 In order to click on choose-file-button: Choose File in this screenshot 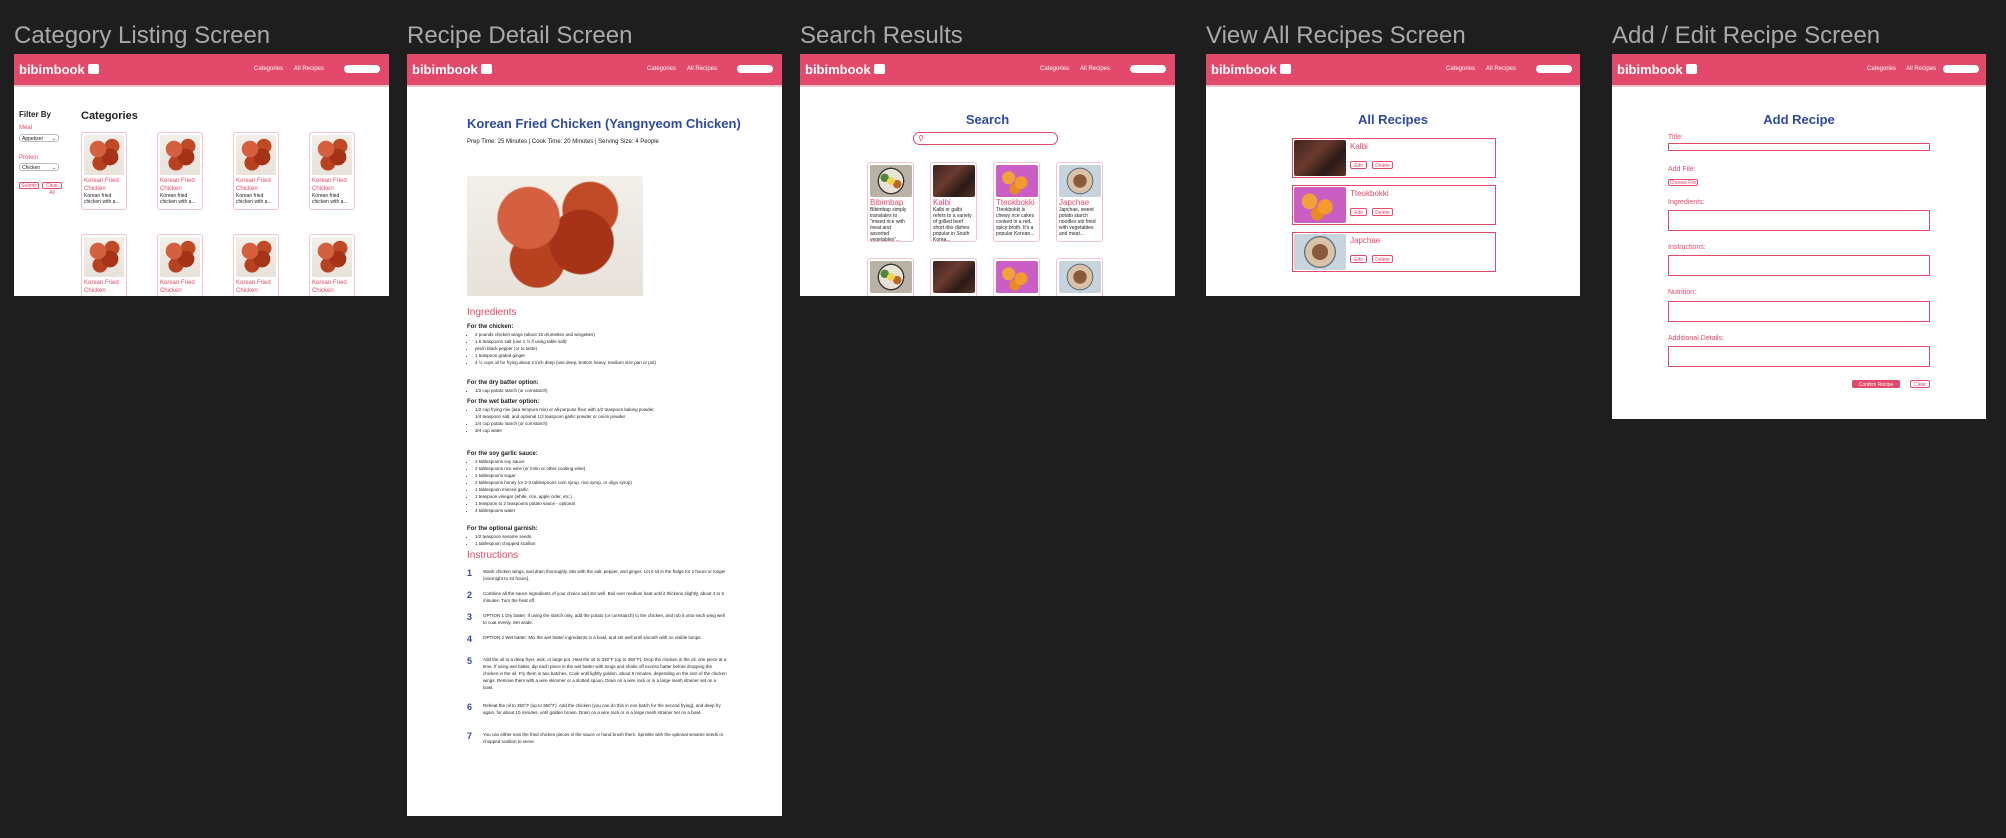, I will do `click(1683, 182)`.